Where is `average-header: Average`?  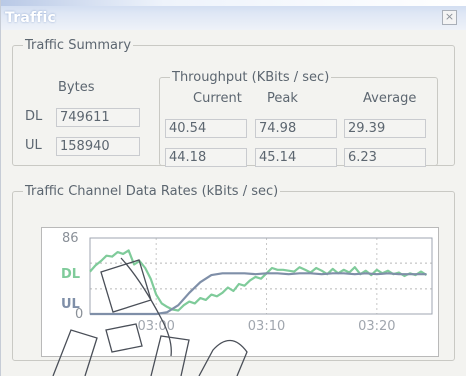 average-header: Average is located at coordinates (390, 98).